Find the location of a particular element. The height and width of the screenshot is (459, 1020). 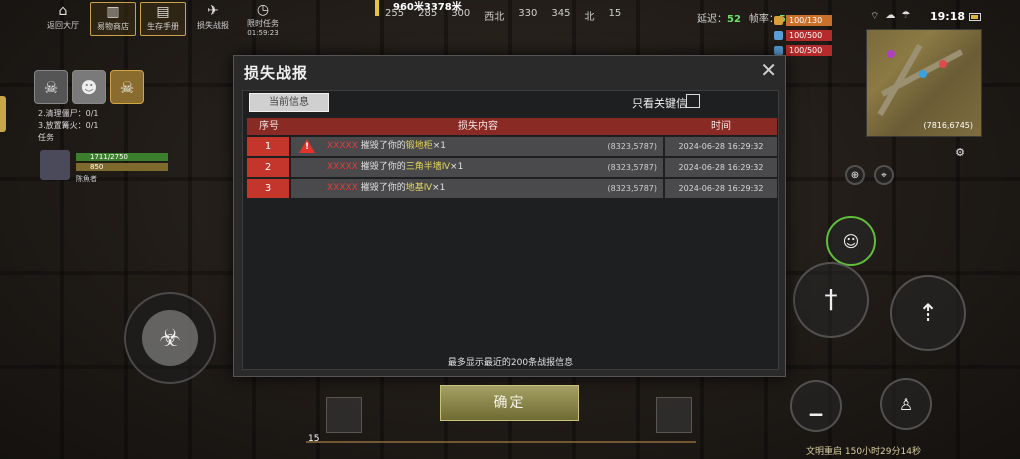

resource-health: 100/500 is located at coordinates (803, 35).